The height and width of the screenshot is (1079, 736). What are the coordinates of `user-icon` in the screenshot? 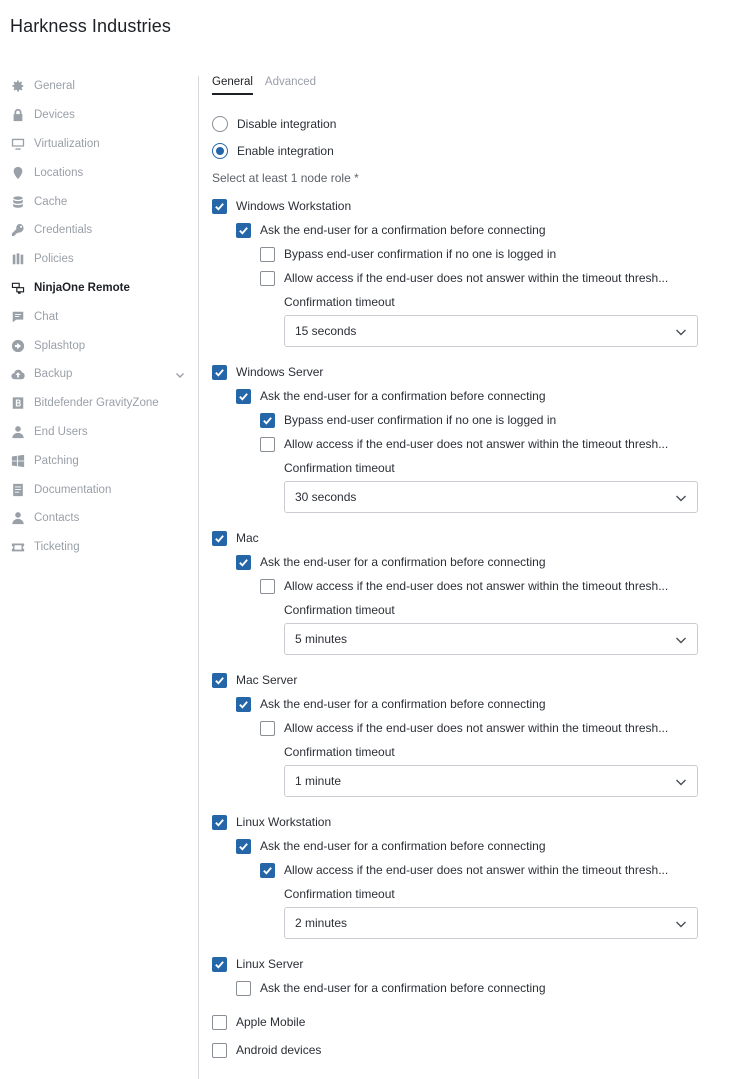 It's located at (18, 432).